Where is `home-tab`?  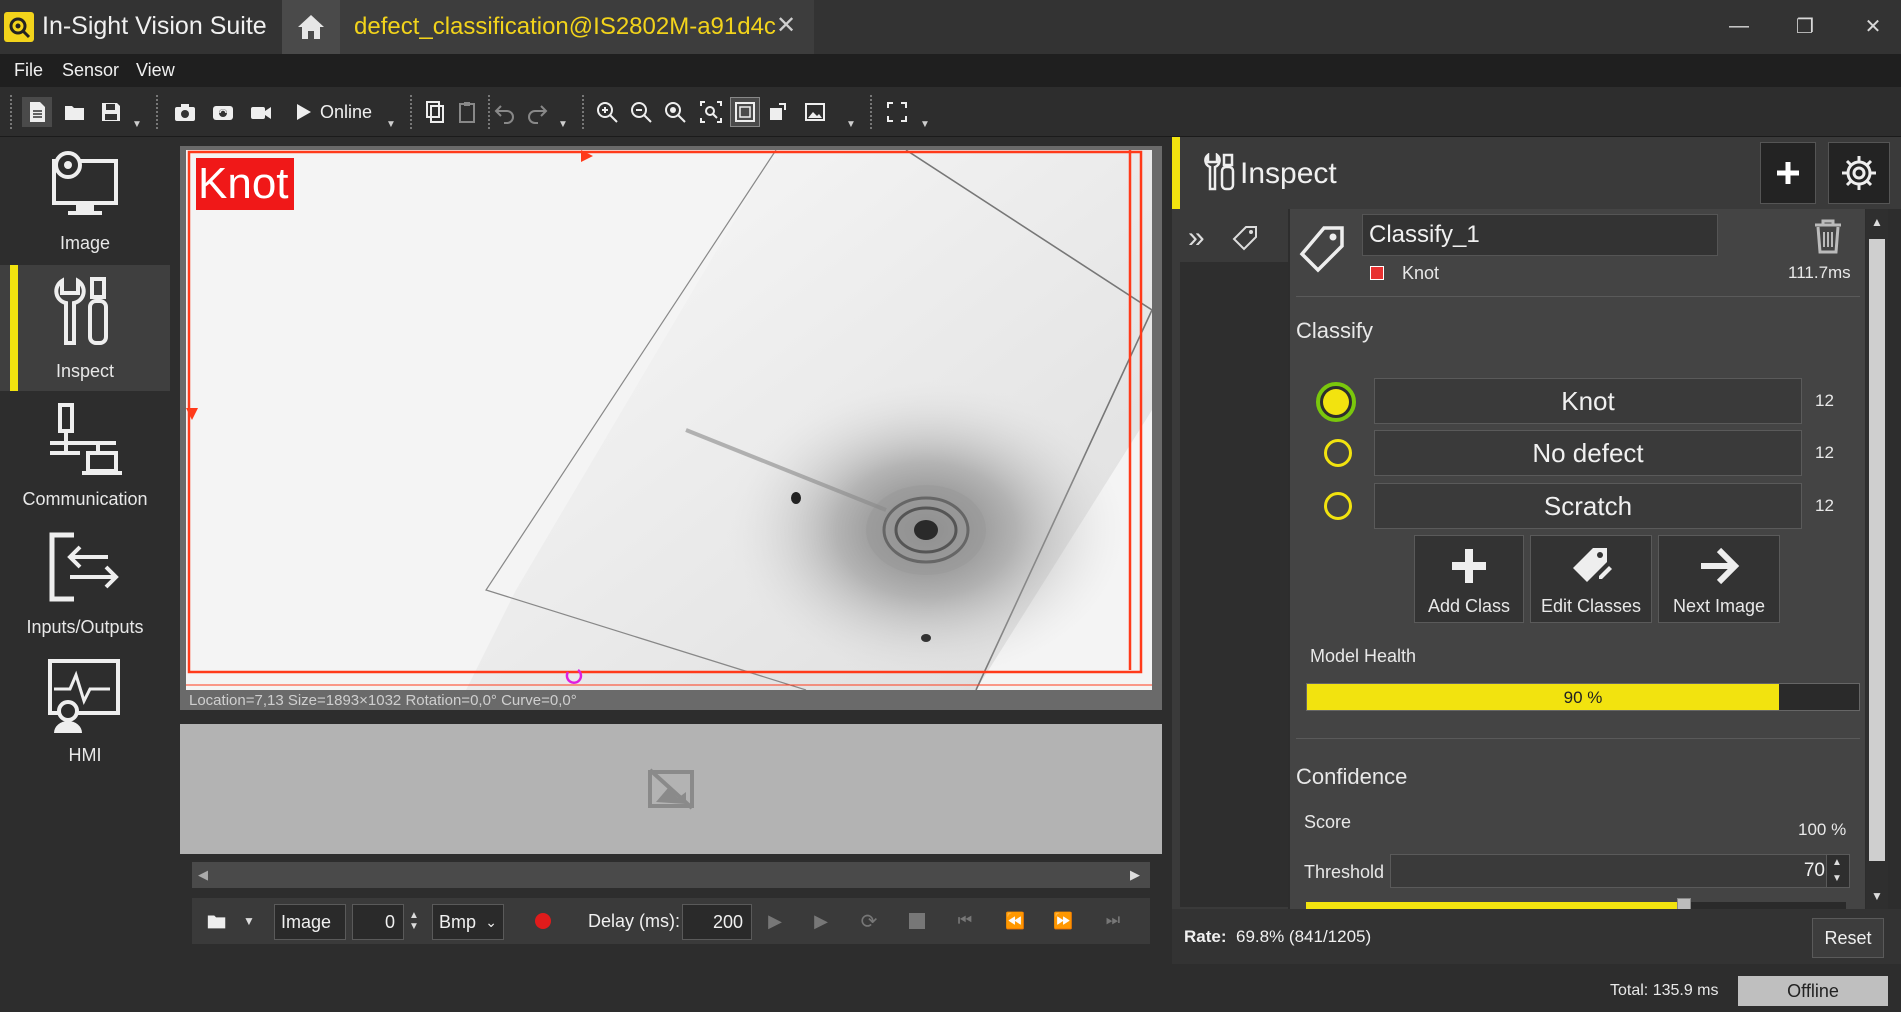 home-tab is located at coordinates (311, 27).